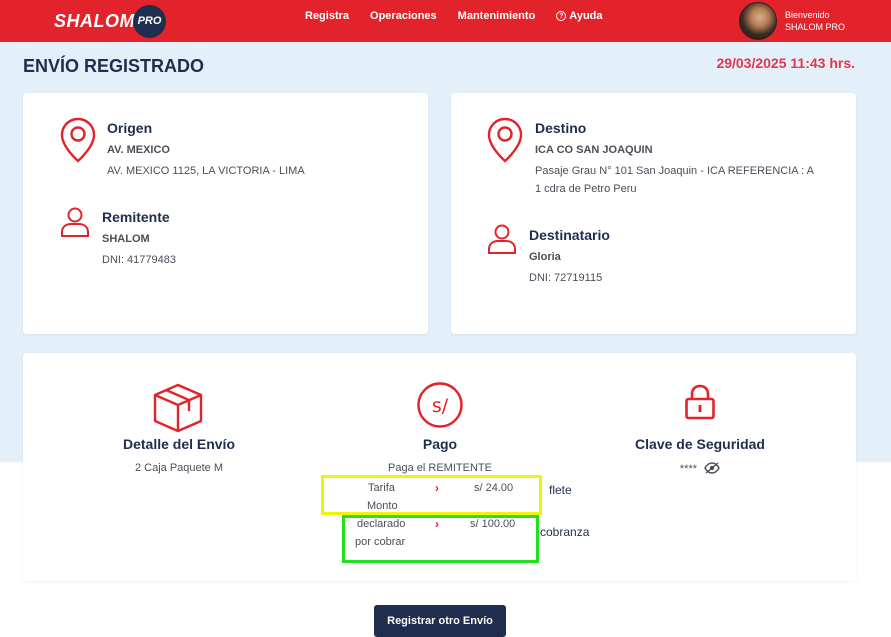 This screenshot has width=891, height=637. I want to click on cobranza-annotation: cobranza, so click(565, 532).